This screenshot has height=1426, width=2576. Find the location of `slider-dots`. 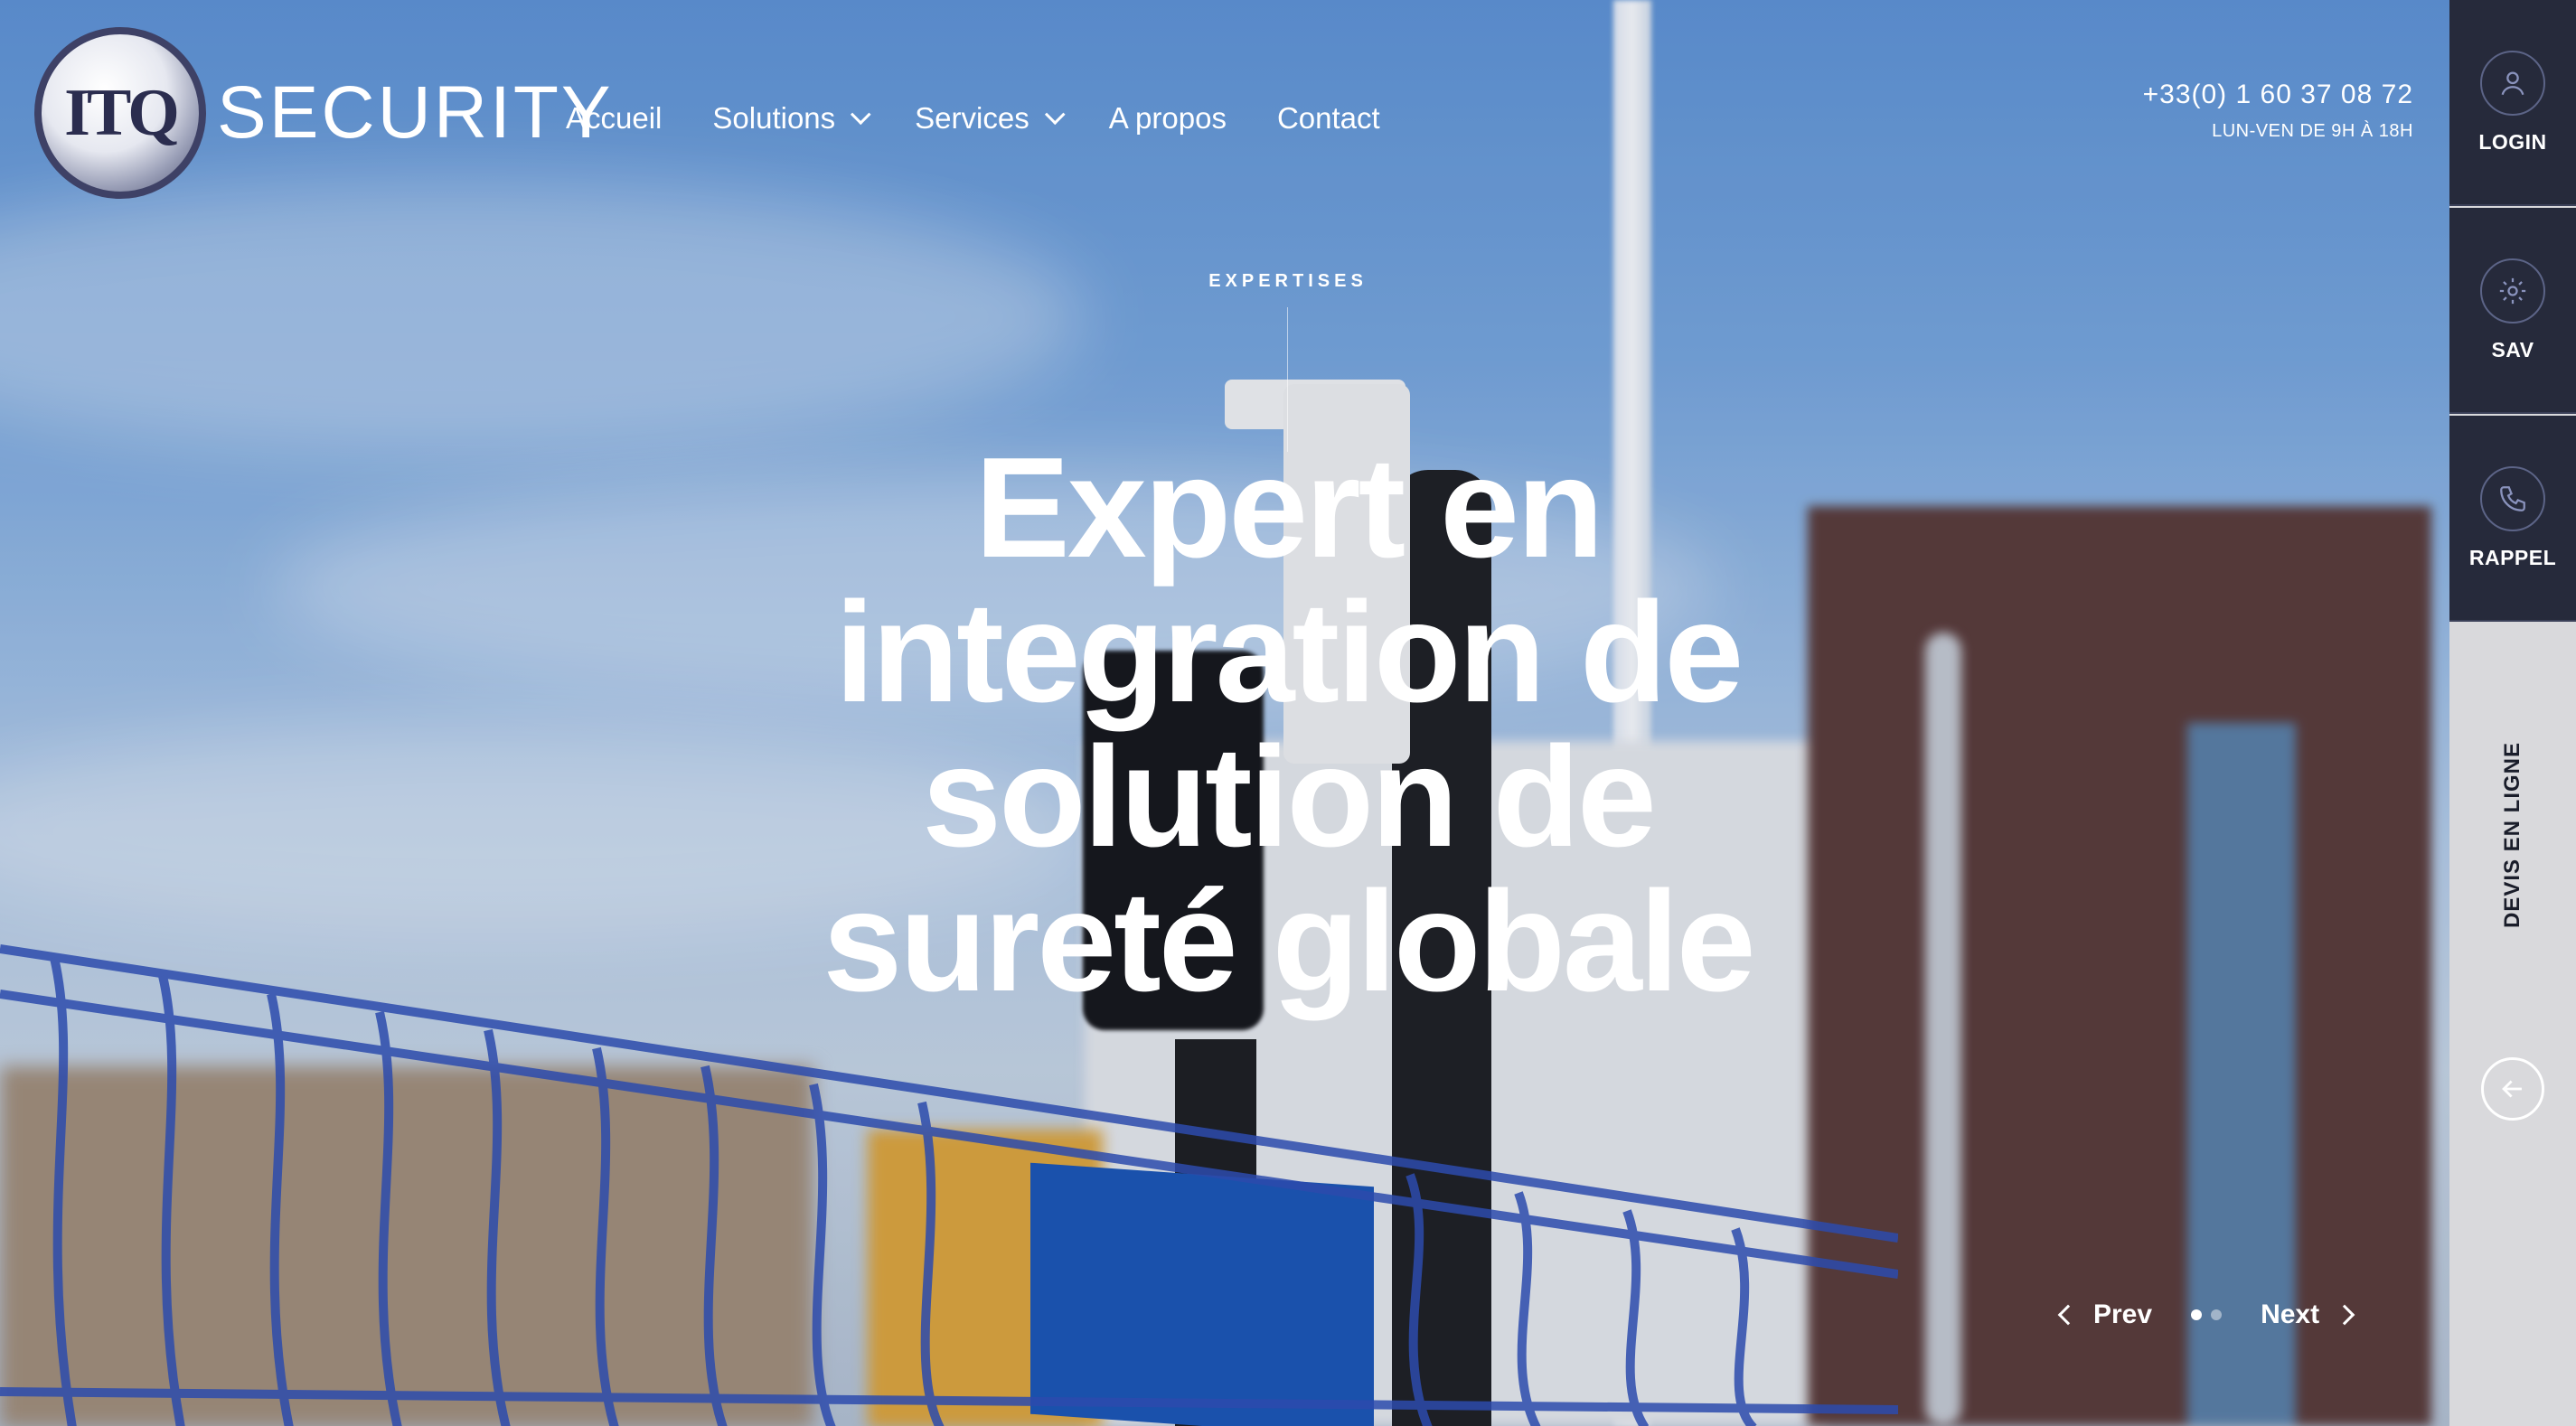

slider-dots is located at coordinates (2206, 1314).